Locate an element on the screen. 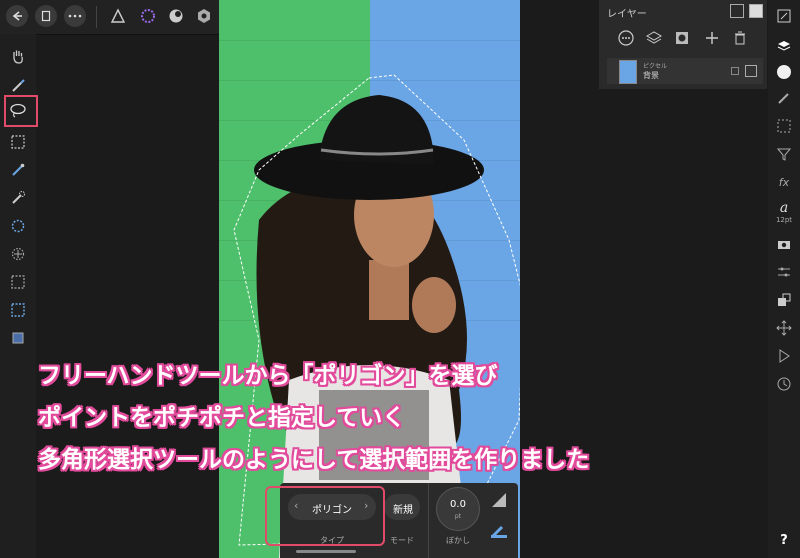 Image resolution: width=800 pixels, height=558 pixels. refine-brush-icon is located at coordinates (499, 530).